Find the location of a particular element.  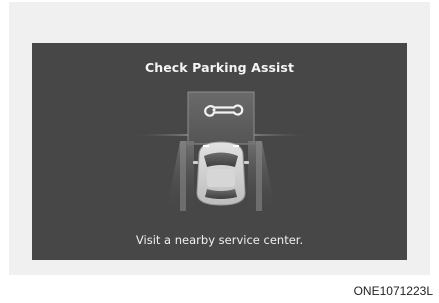

sensor-line-right is located at coordinates (281, 135).